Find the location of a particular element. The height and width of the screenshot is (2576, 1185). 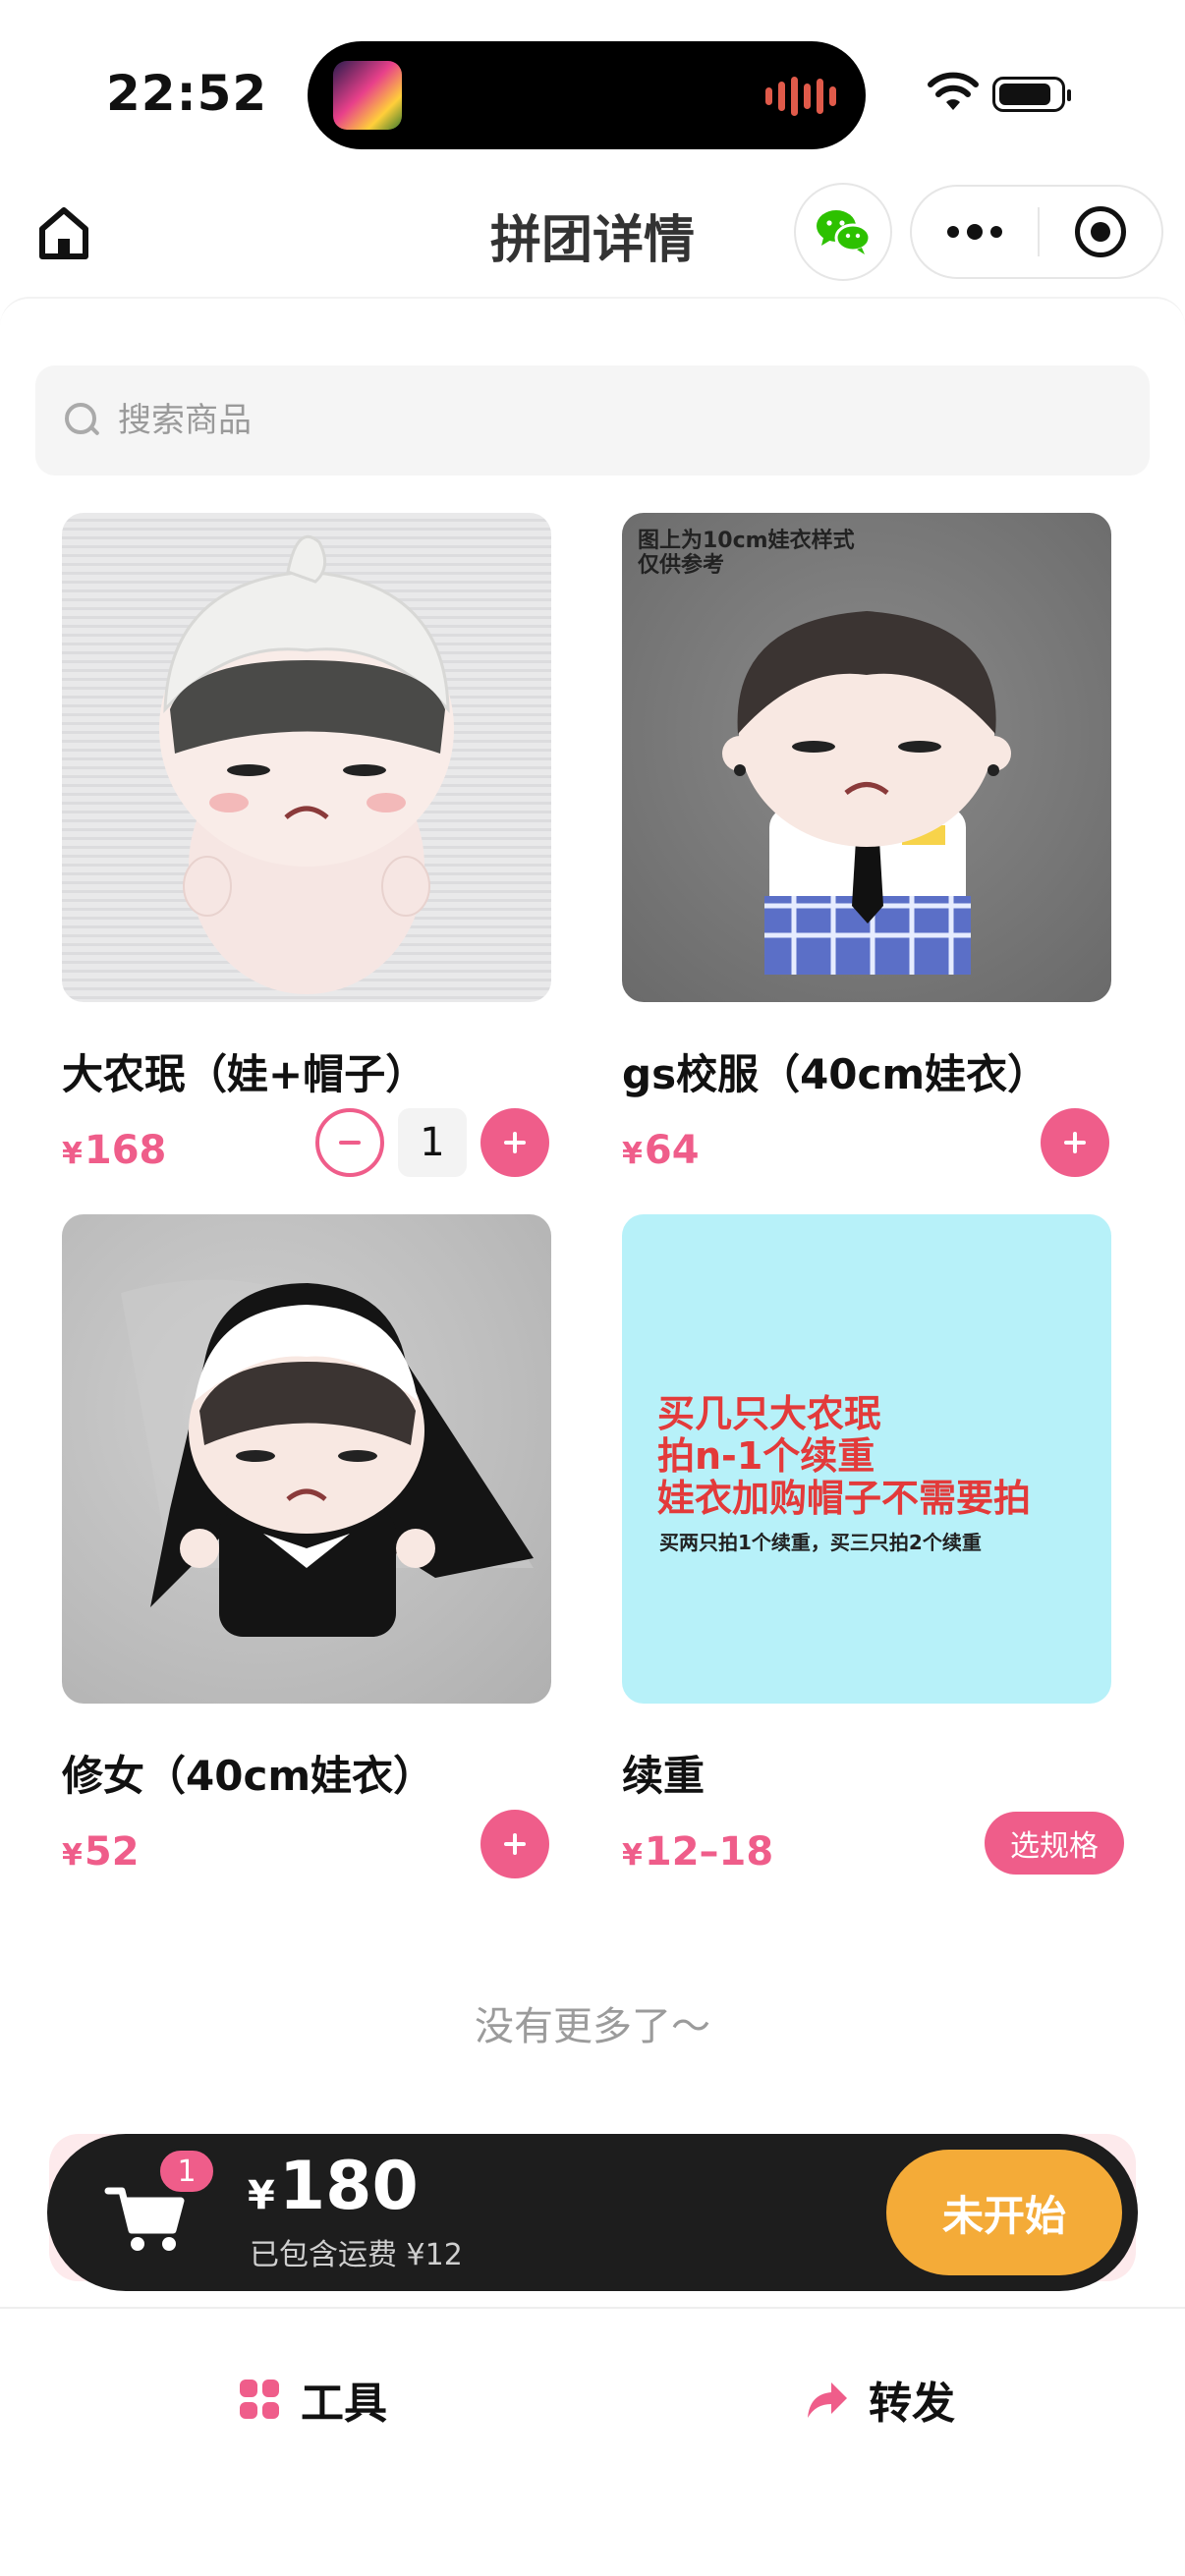

grid-icon is located at coordinates (259, 2399).